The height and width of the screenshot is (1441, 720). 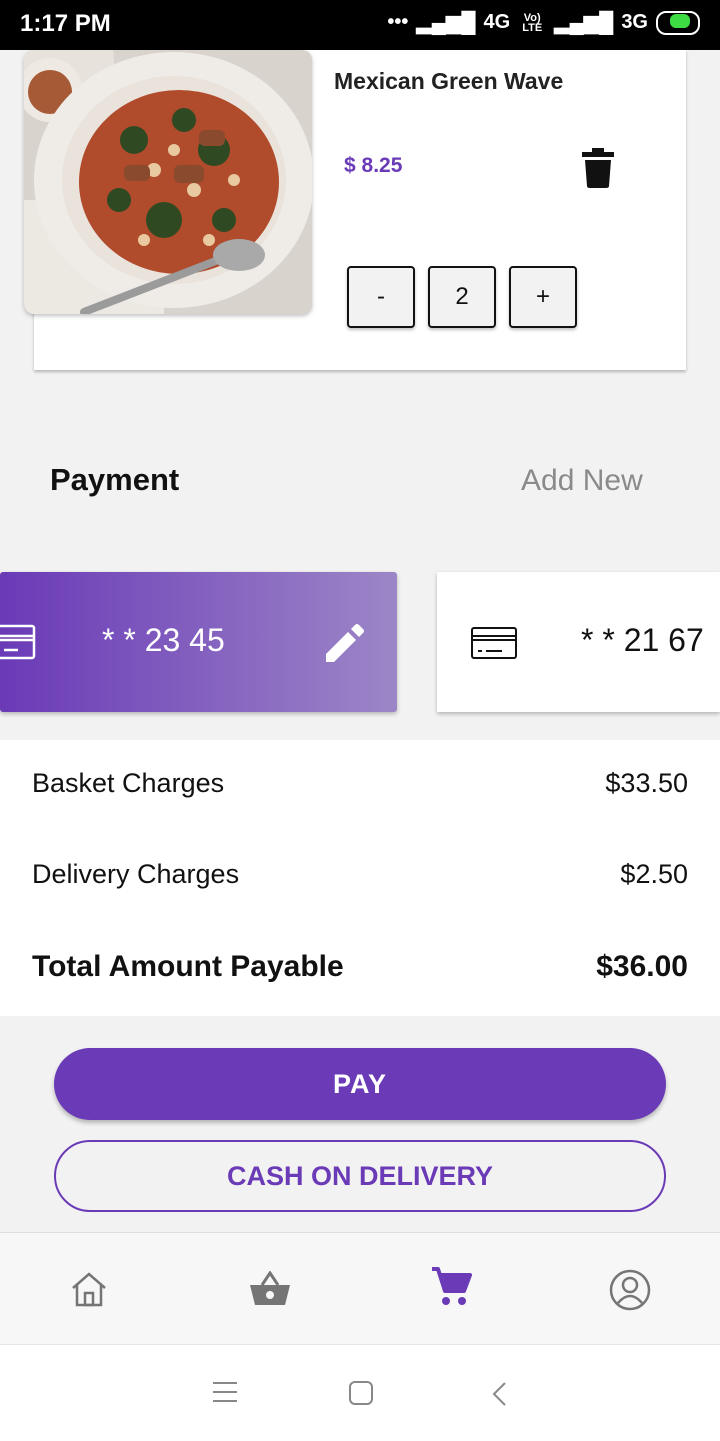 What do you see at coordinates (446, 23) in the screenshot?
I see `signal-icon: ▂▄▆█` at bounding box center [446, 23].